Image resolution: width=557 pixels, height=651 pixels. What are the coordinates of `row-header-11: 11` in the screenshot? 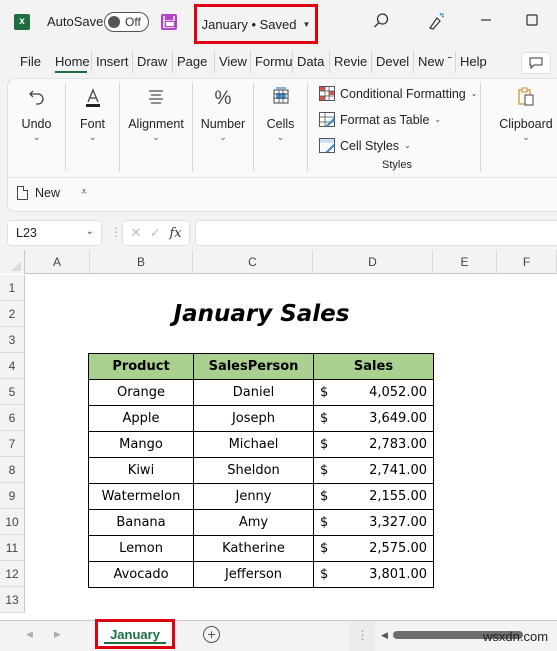 It's located at (12, 548).